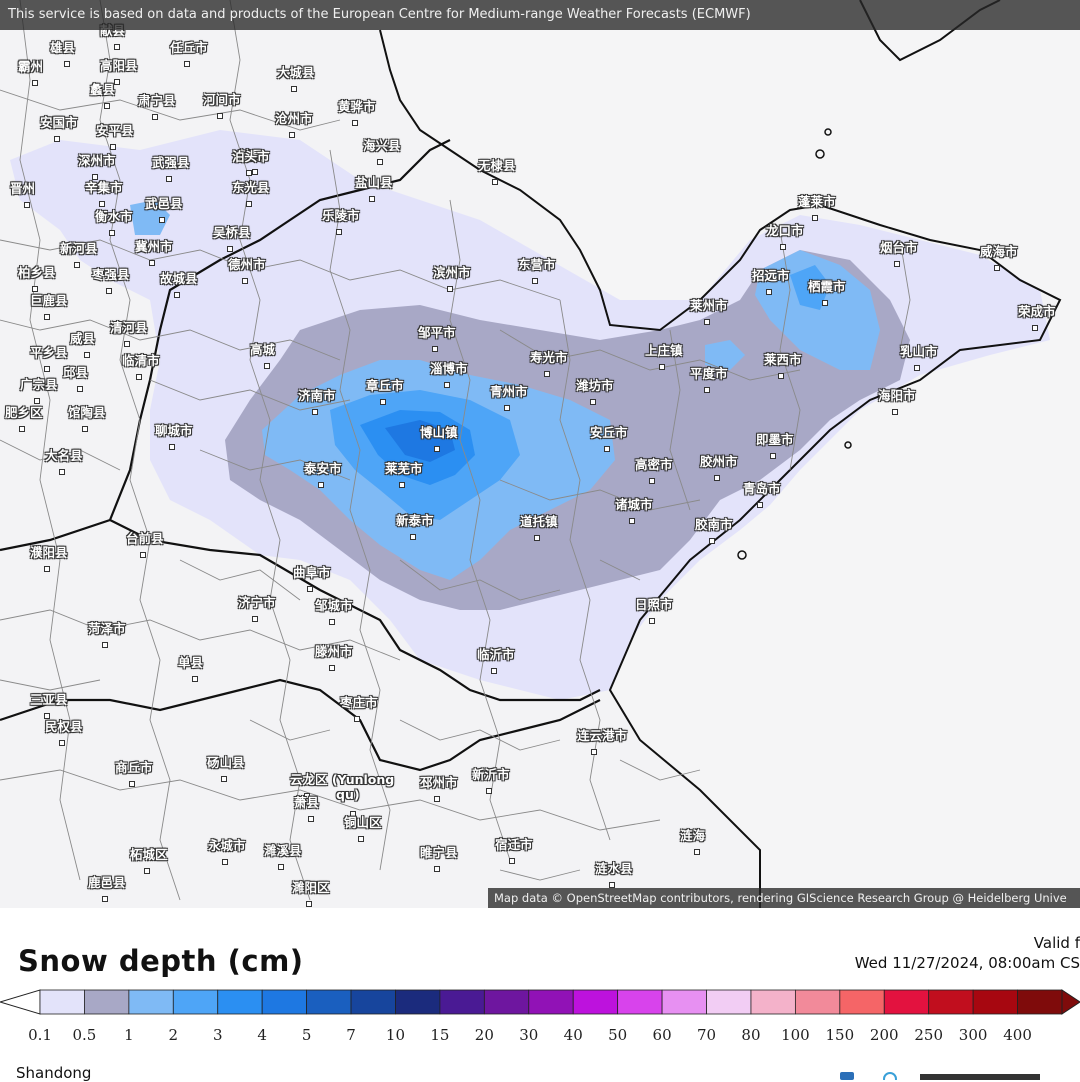 This screenshot has width=1080, height=1082. Describe the element at coordinates (719, 460) in the screenshot. I see `city-label: 胶州市` at that location.